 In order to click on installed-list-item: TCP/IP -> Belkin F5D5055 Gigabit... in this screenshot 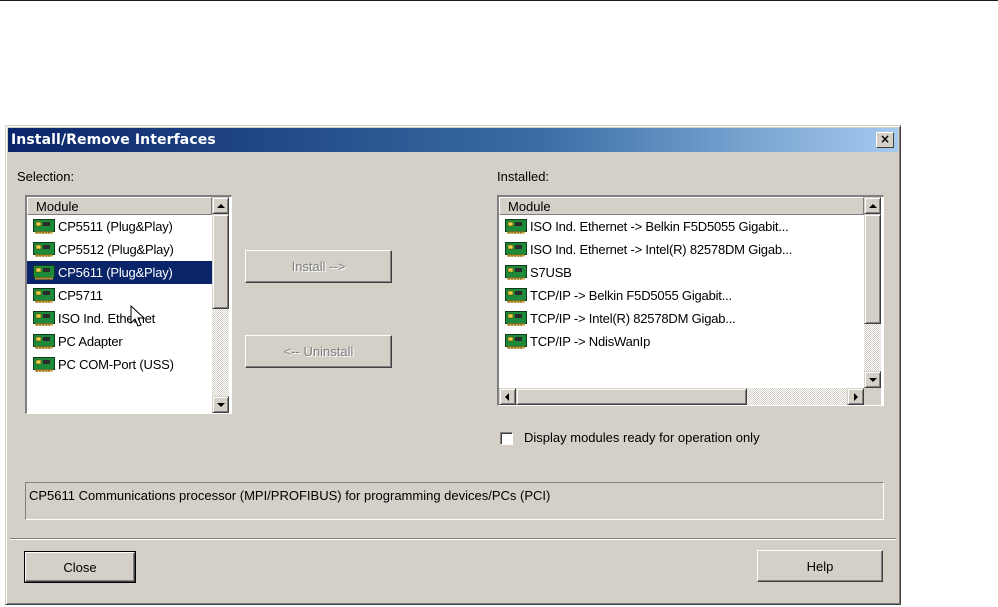, I will do `click(681, 295)`.